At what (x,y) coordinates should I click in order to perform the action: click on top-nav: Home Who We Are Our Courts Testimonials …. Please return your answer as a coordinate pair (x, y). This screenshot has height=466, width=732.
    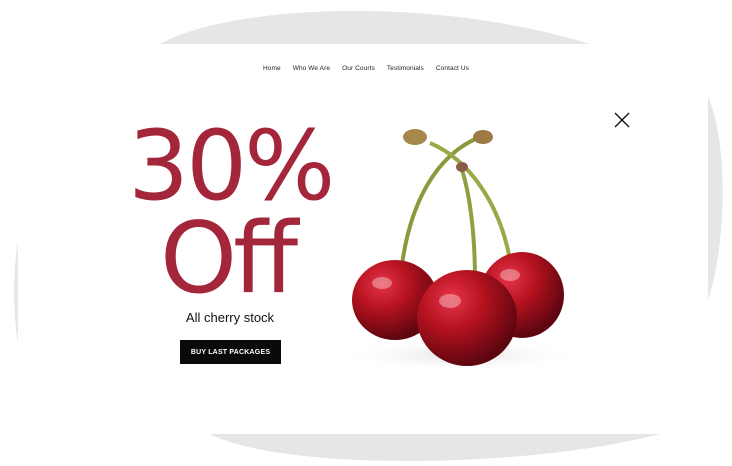
    Looking at the image, I should click on (366, 68).